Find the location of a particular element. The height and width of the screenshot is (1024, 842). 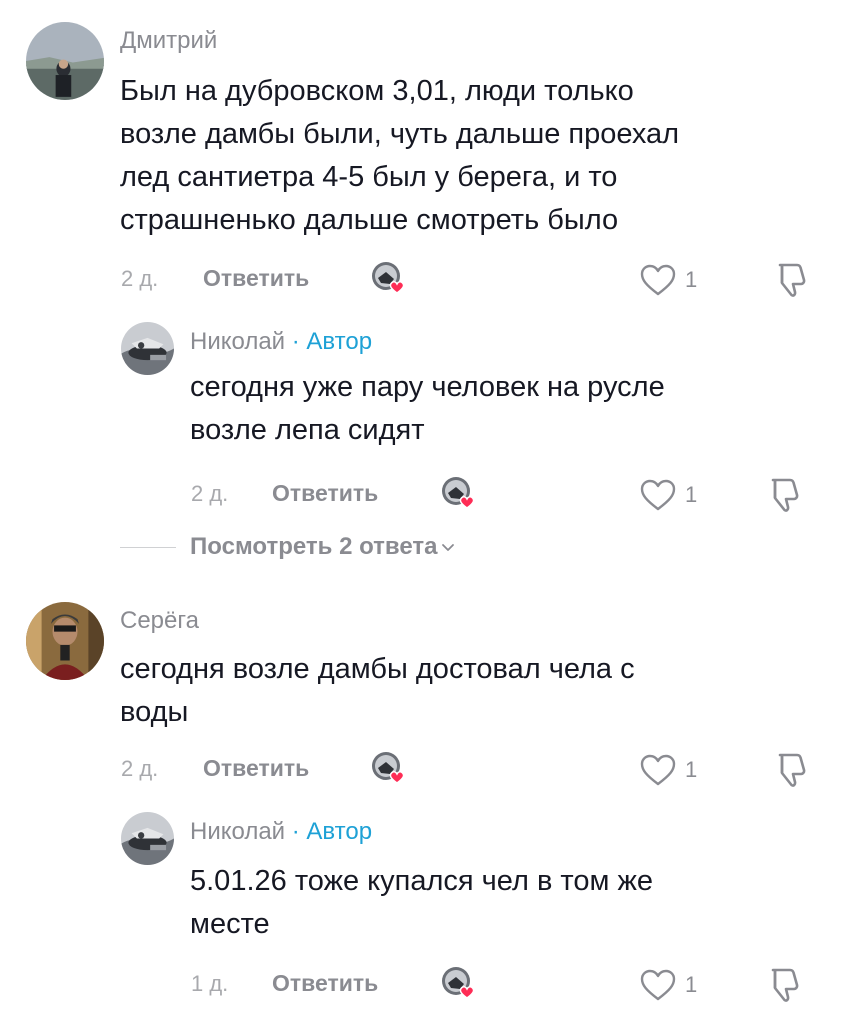

comment-text: 5.01.26 тоже купался чел в том же месте is located at coordinates (421, 903).